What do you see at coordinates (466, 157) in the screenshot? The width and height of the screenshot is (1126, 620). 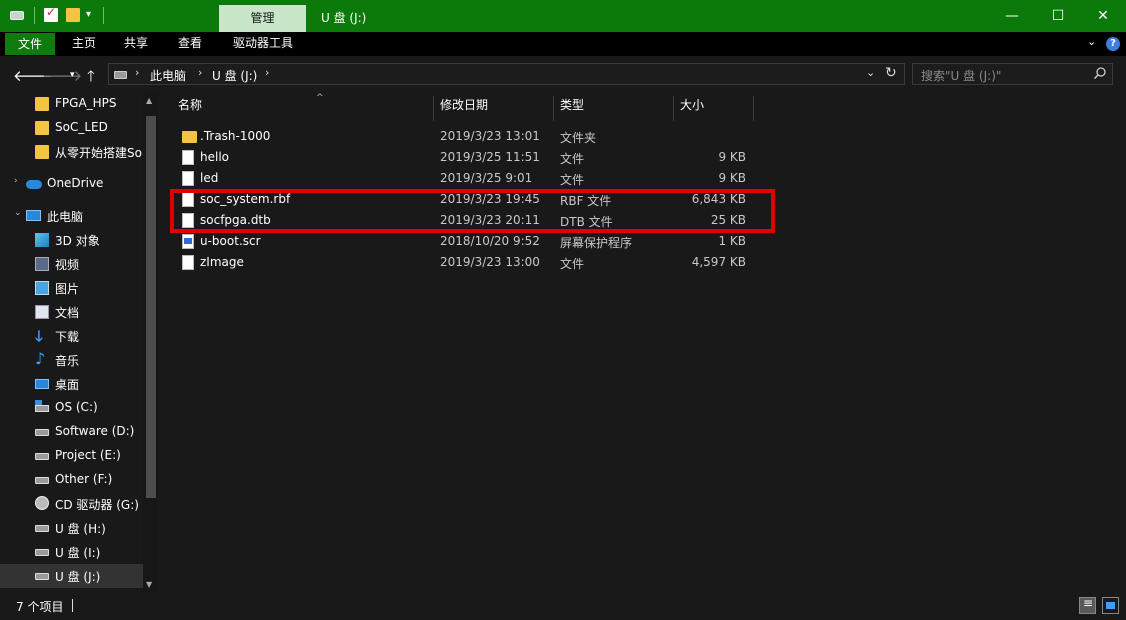 I see `table-row: hello 2019/3/25 11:51 文件 9 KB` at bounding box center [466, 157].